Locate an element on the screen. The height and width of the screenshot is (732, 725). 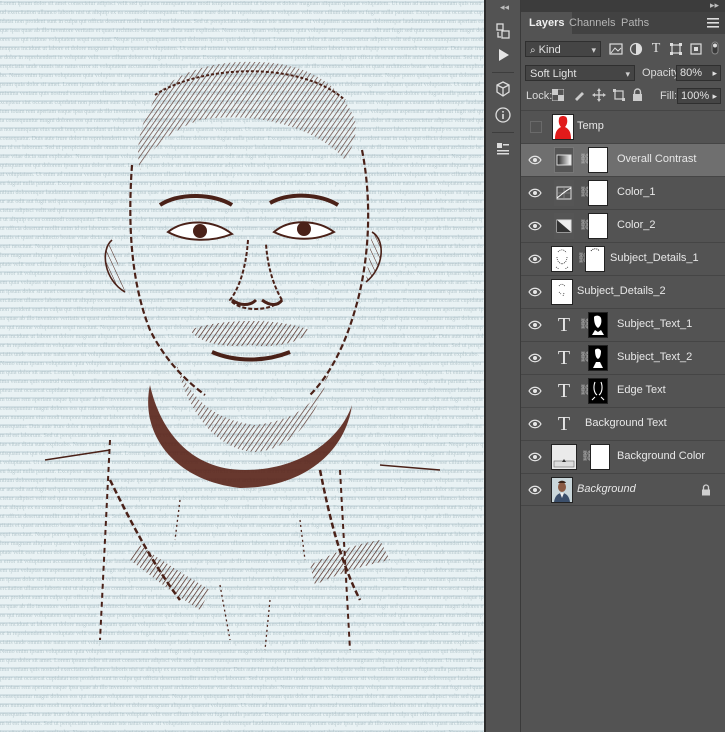
prevent-autonest-icon is located at coordinates (619, 95).